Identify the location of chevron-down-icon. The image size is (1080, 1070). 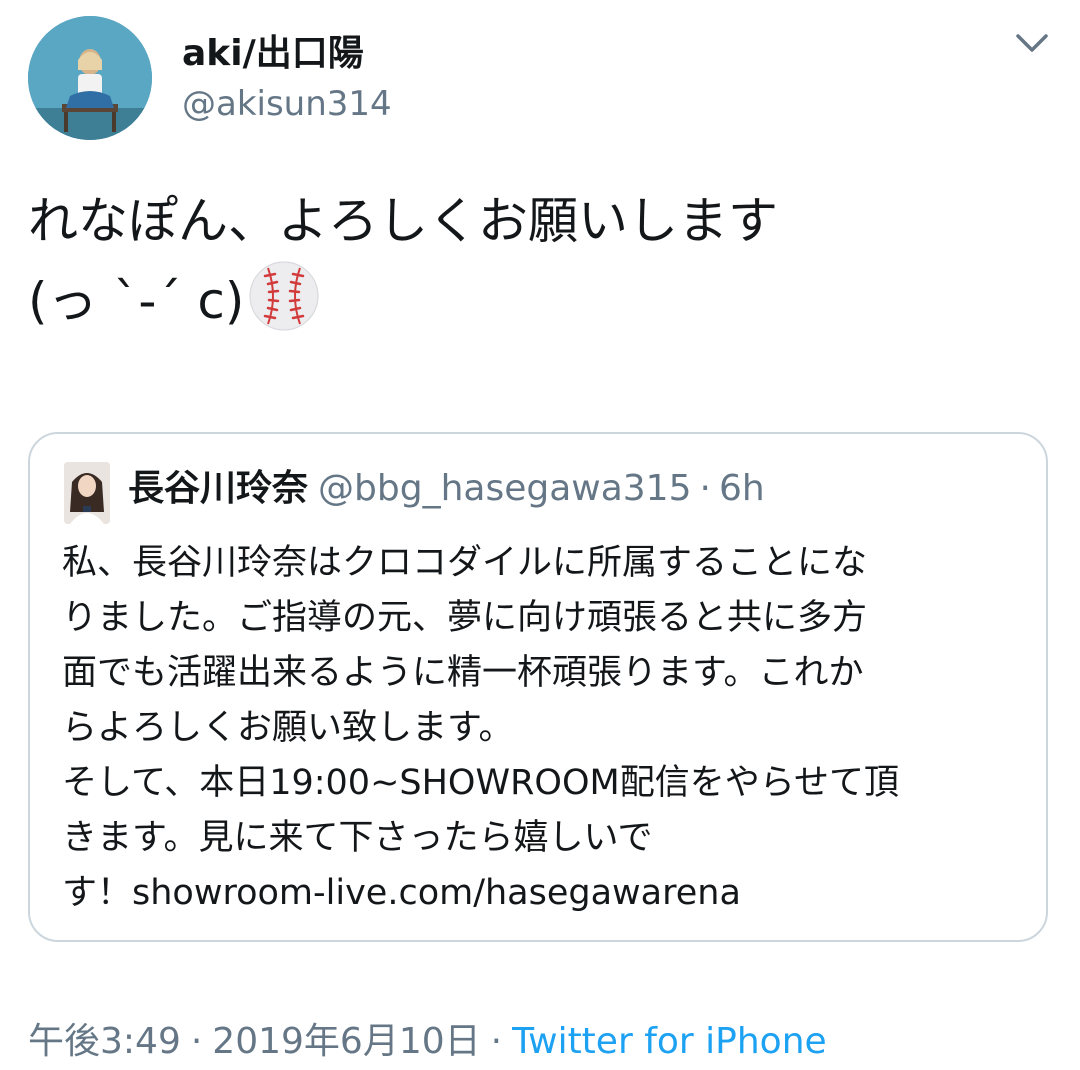
(1032, 43).